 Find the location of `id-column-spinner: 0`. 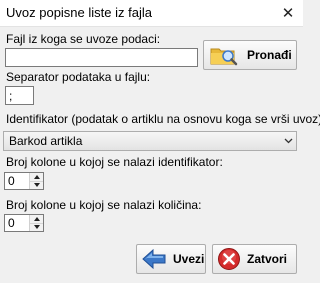

id-column-spinner: 0 is located at coordinates (24, 181).